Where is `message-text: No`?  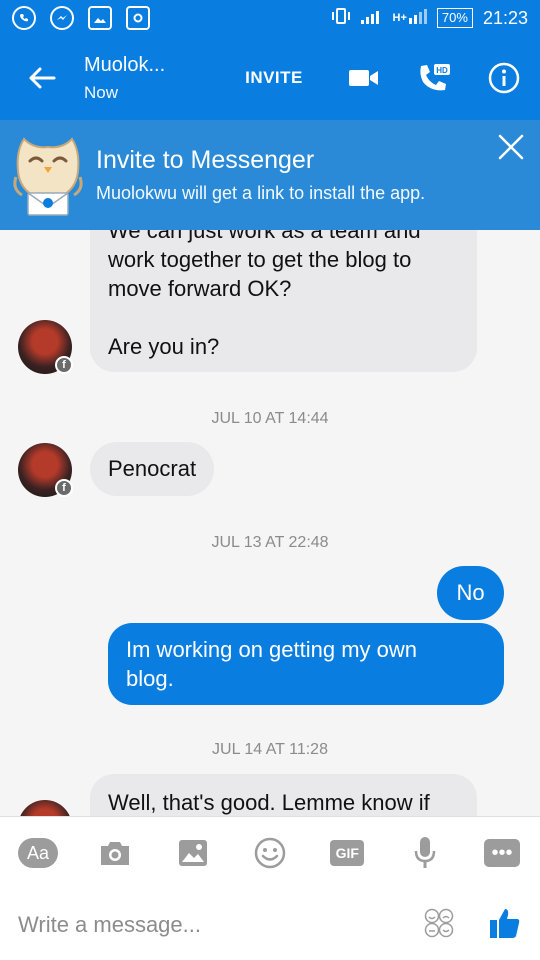
message-text: No is located at coordinates (470, 592).